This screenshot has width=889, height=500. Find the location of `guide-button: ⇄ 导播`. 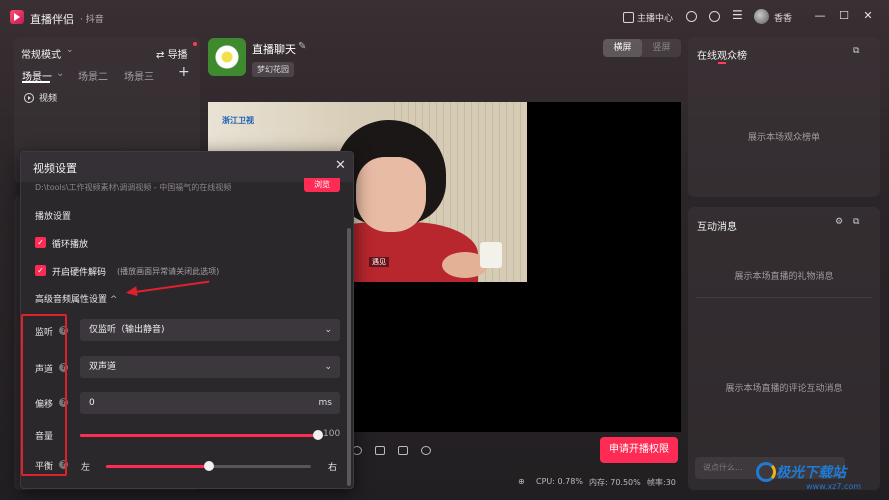

guide-button: ⇄ 导播 is located at coordinates (172, 53).